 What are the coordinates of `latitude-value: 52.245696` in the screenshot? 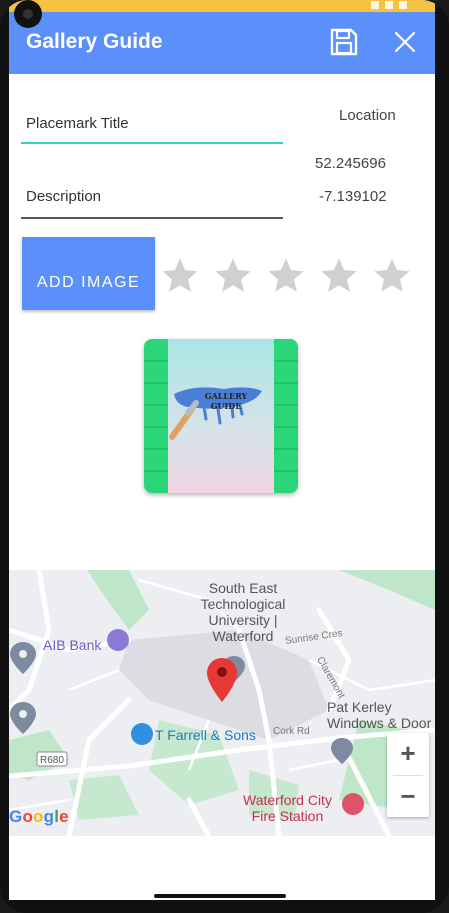 It's located at (350, 163).